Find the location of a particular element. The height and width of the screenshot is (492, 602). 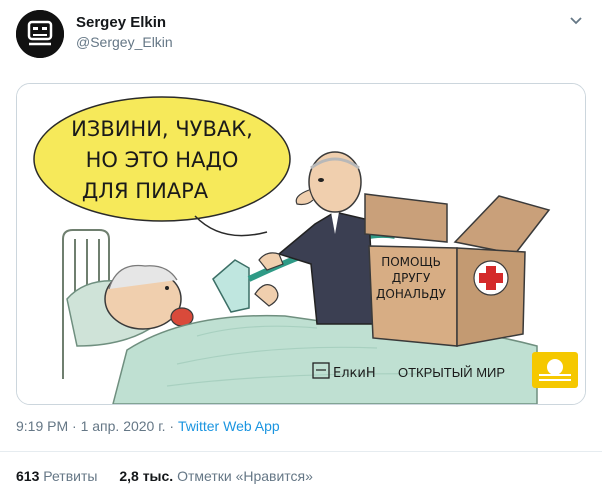

author-handle: @Sergey_Elkin is located at coordinates (124, 42).